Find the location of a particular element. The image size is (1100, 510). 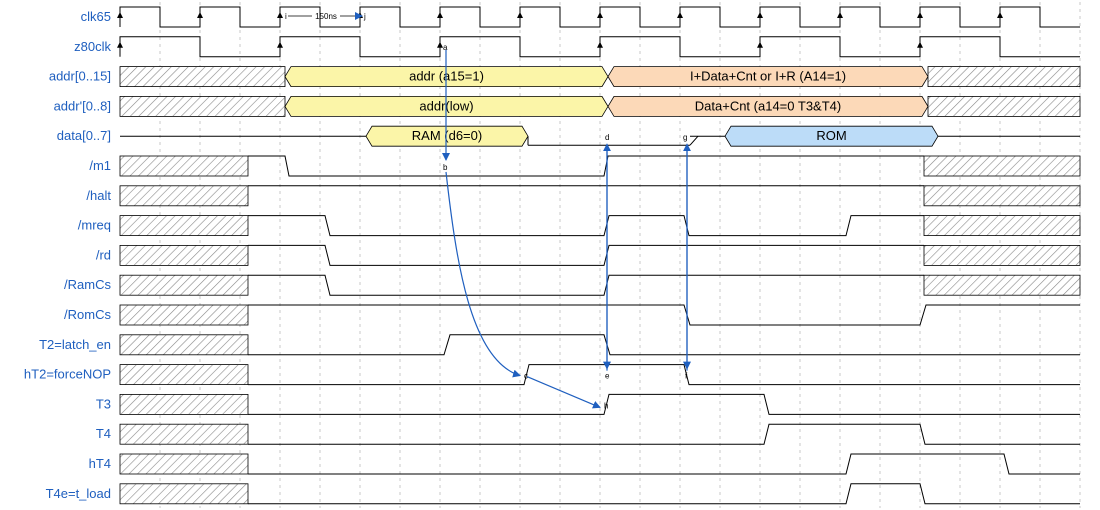

signal-label: data[0..7] is located at coordinates (84, 135).